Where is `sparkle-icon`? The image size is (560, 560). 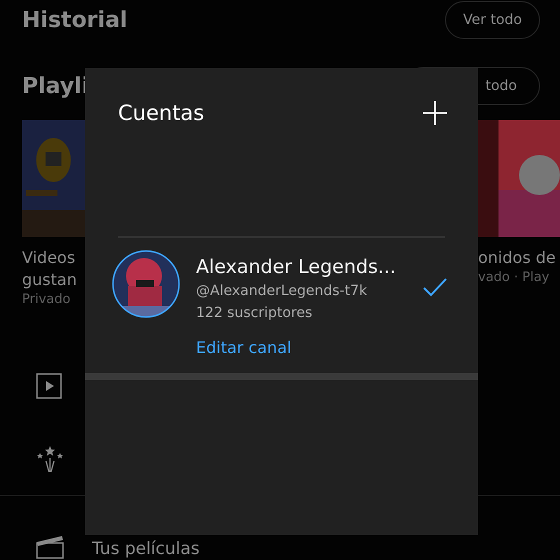 sparkle-icon is located at coordinates (50, 458).